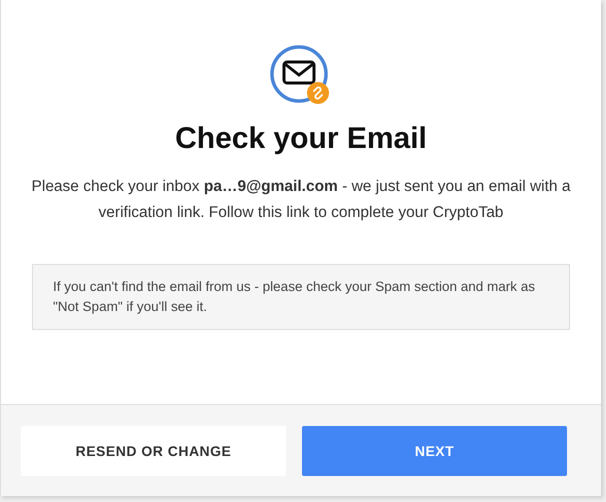 The height and width of the screenshot is (502, 606). What do you see at coordinates (301, 297) in the screenshot?
I see `spam-notice: If you can't find the email from us - please check your Spam section and mark as "Not Spam" if you'll see it.` at bounding box center [301, 297].